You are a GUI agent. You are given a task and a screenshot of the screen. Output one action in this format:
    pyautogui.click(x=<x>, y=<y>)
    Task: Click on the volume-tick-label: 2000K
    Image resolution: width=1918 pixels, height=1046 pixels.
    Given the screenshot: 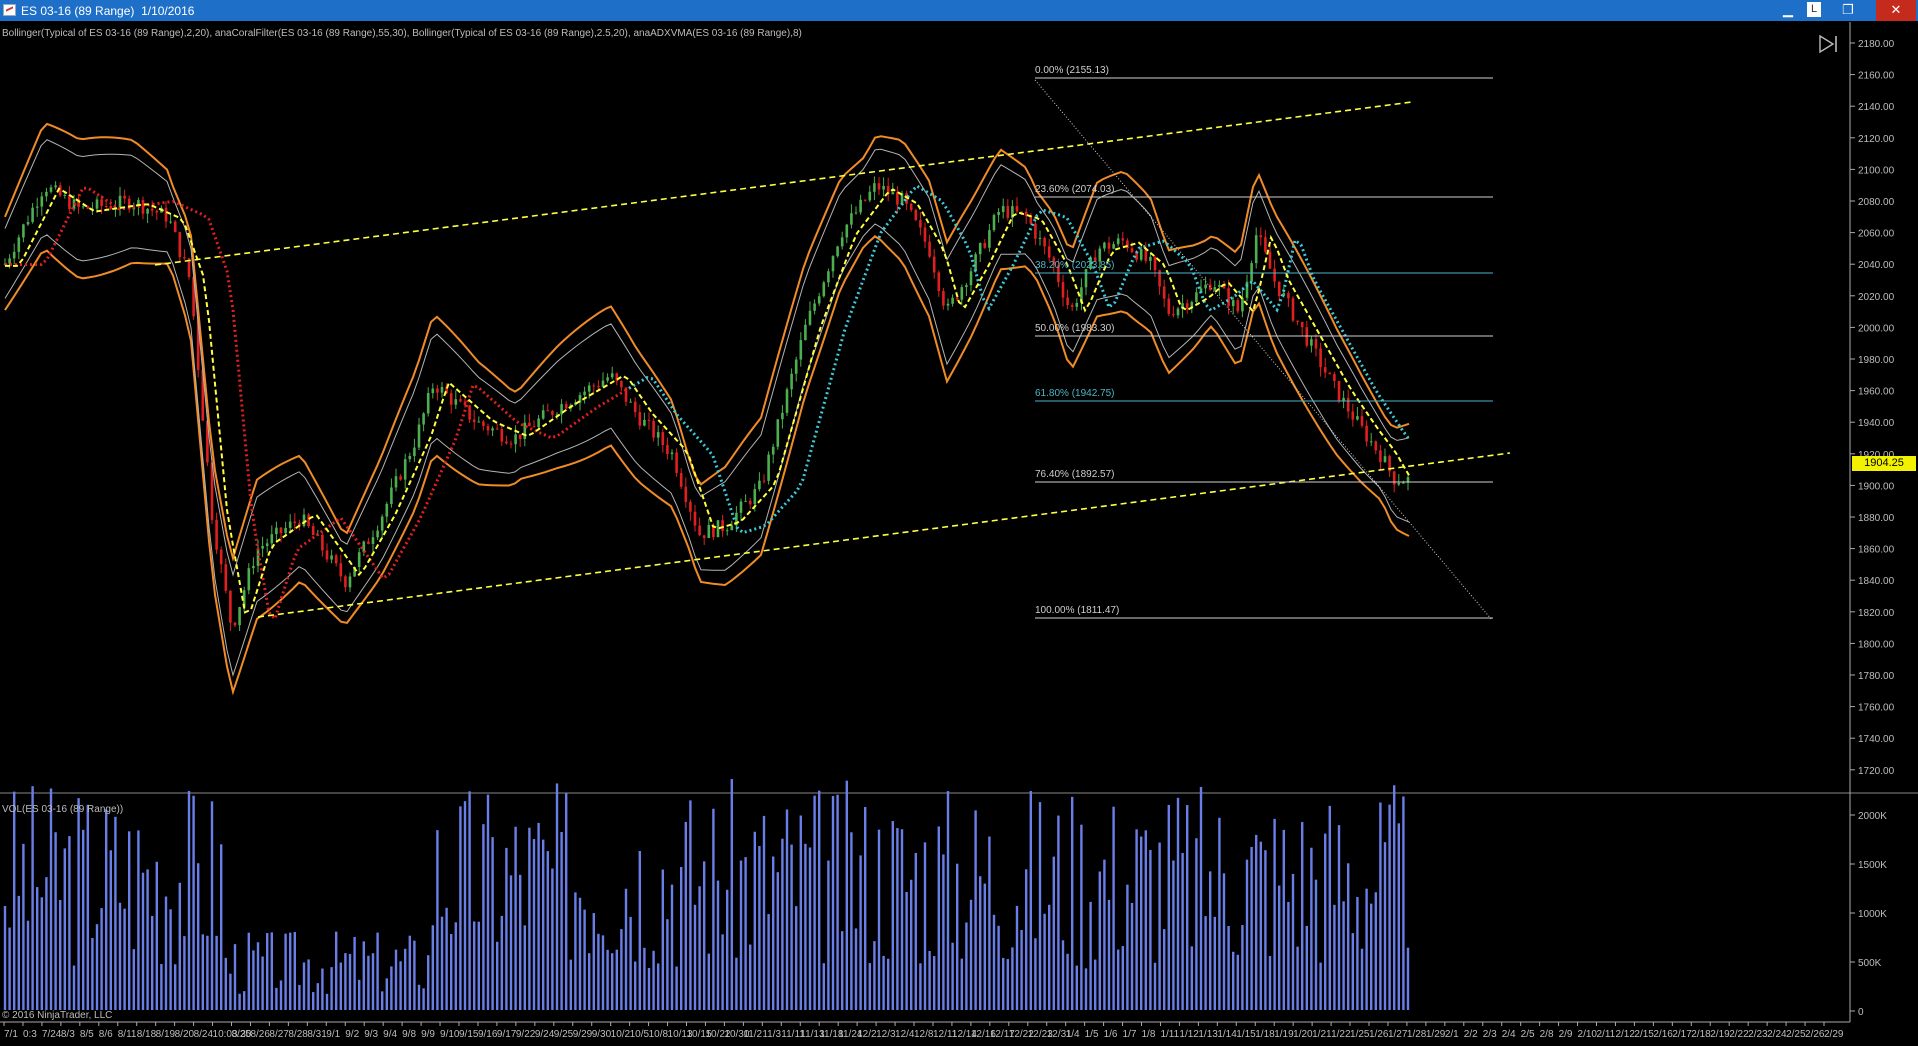 What is the action you would take?
    pyautogui.click(x=1872, y=816)
    